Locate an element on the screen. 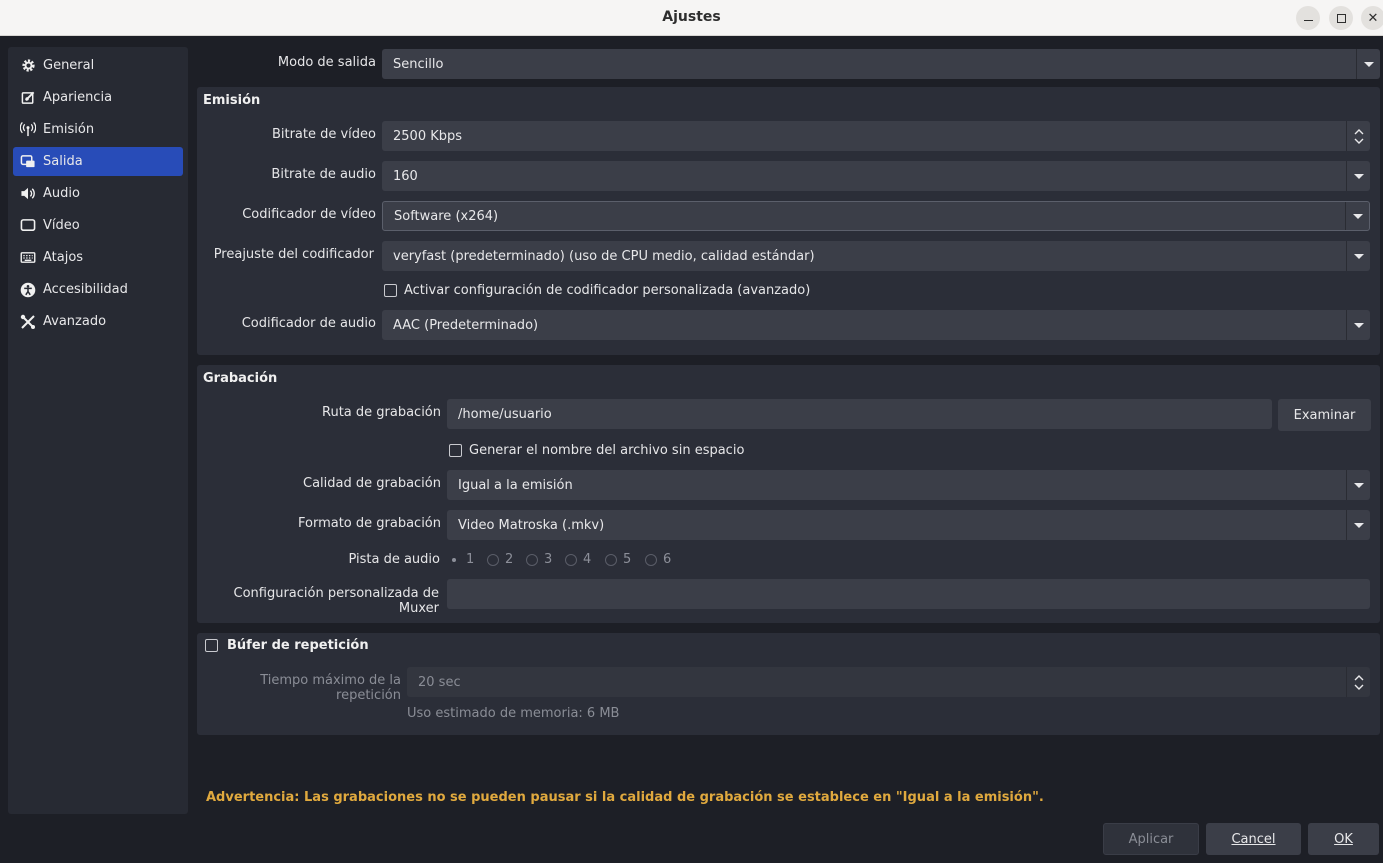 The width and height of the screenshot is (1383, 863). close-button: ✕ is located at coordinates (1372, 18).